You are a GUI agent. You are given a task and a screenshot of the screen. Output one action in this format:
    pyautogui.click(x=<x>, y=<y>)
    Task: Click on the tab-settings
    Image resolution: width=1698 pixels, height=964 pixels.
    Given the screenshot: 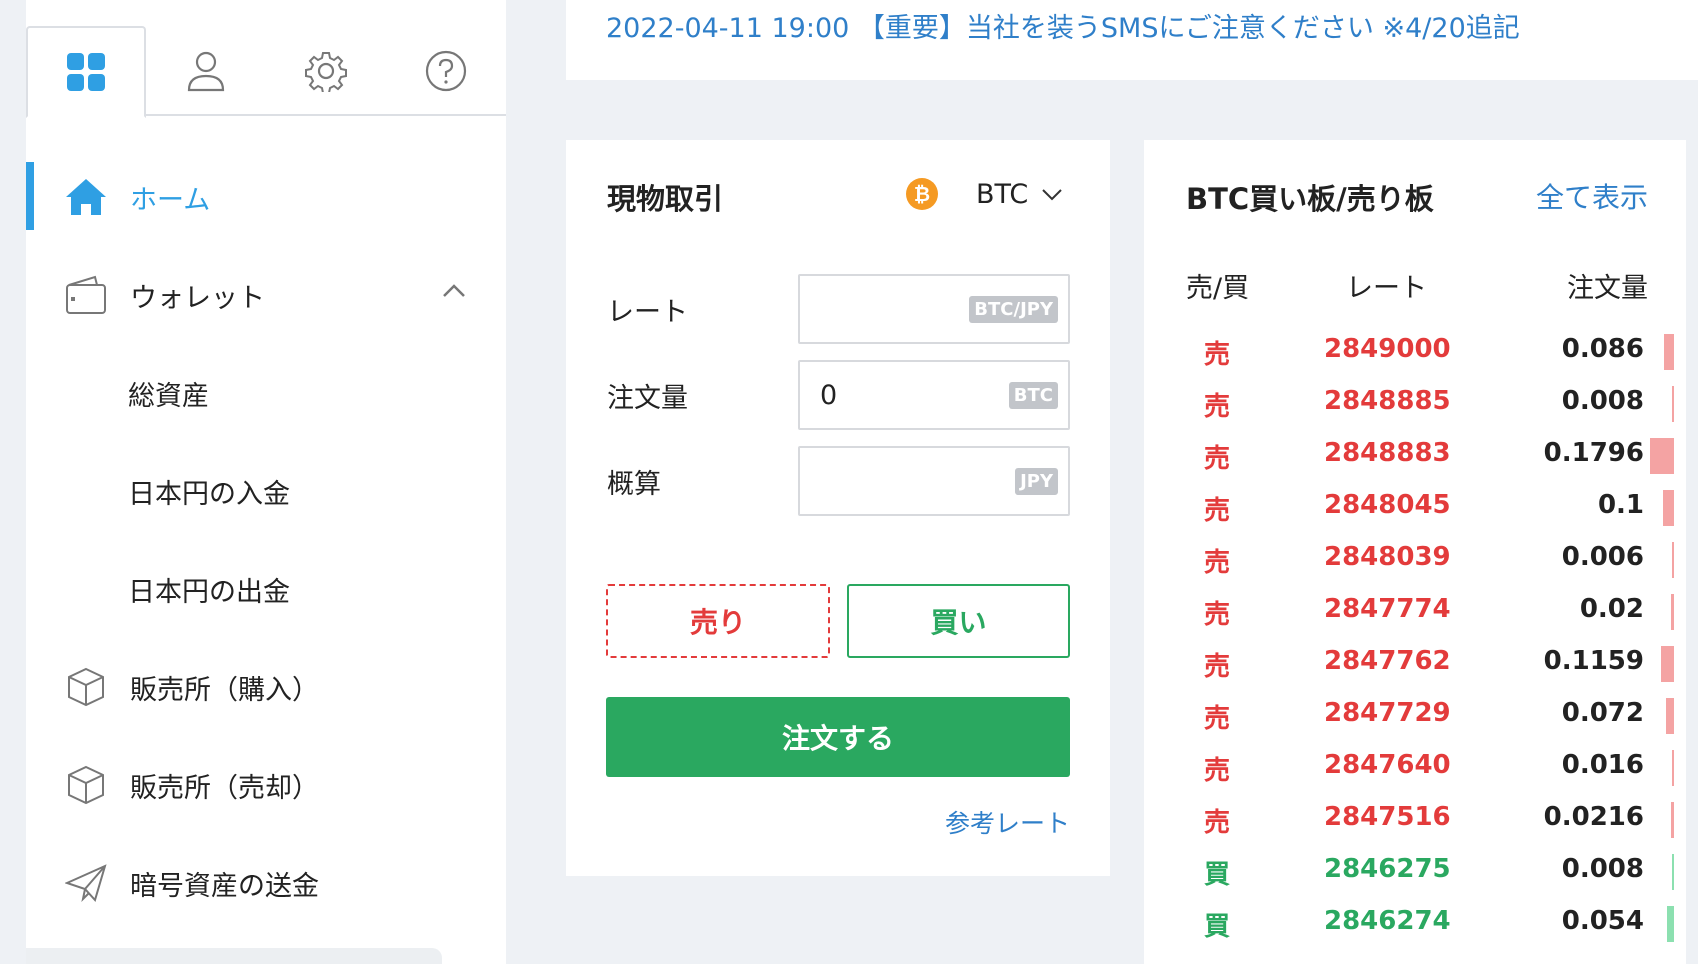 What is the action you would take?
    pyautogui.click(x=326, y=71)
    